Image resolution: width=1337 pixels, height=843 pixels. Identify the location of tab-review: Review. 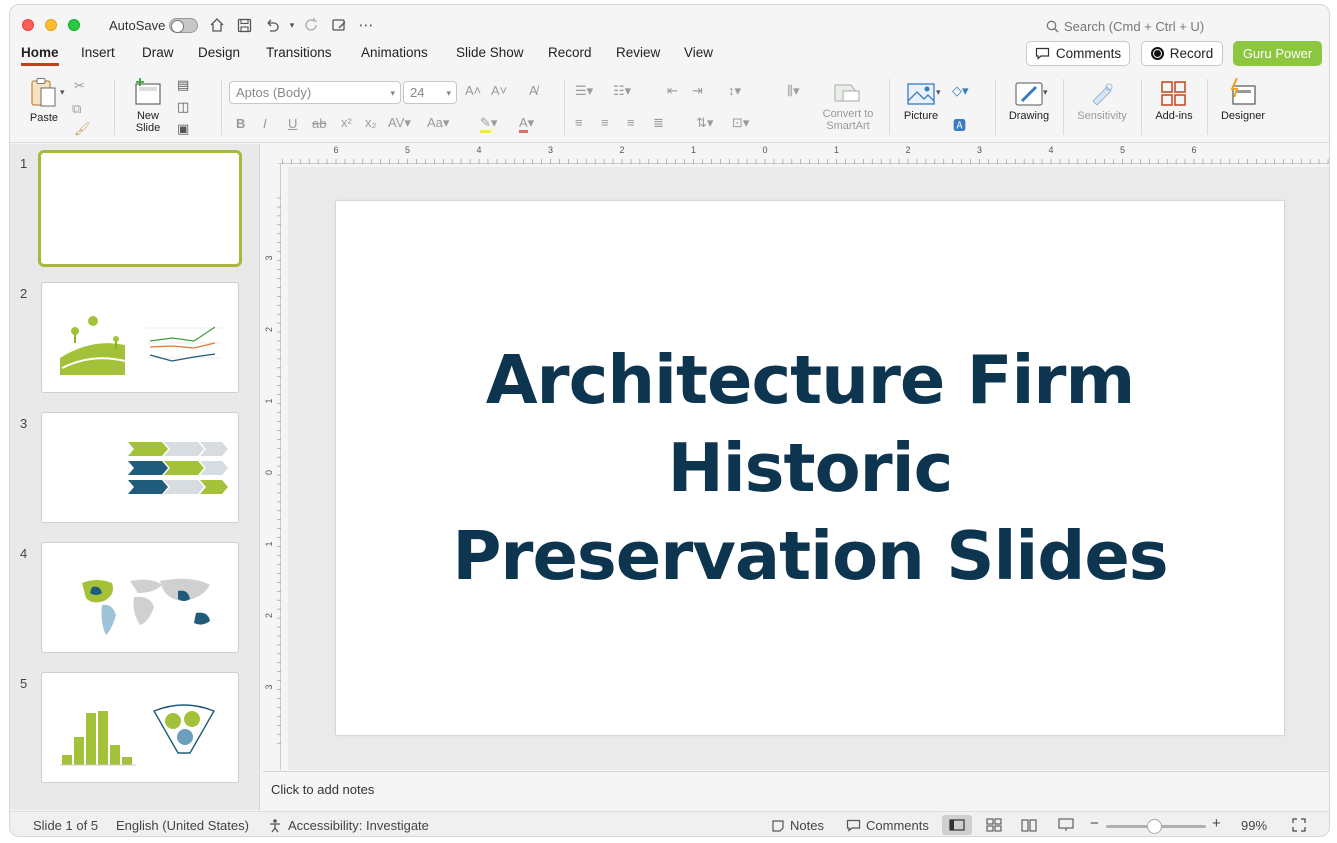
(638, 54).